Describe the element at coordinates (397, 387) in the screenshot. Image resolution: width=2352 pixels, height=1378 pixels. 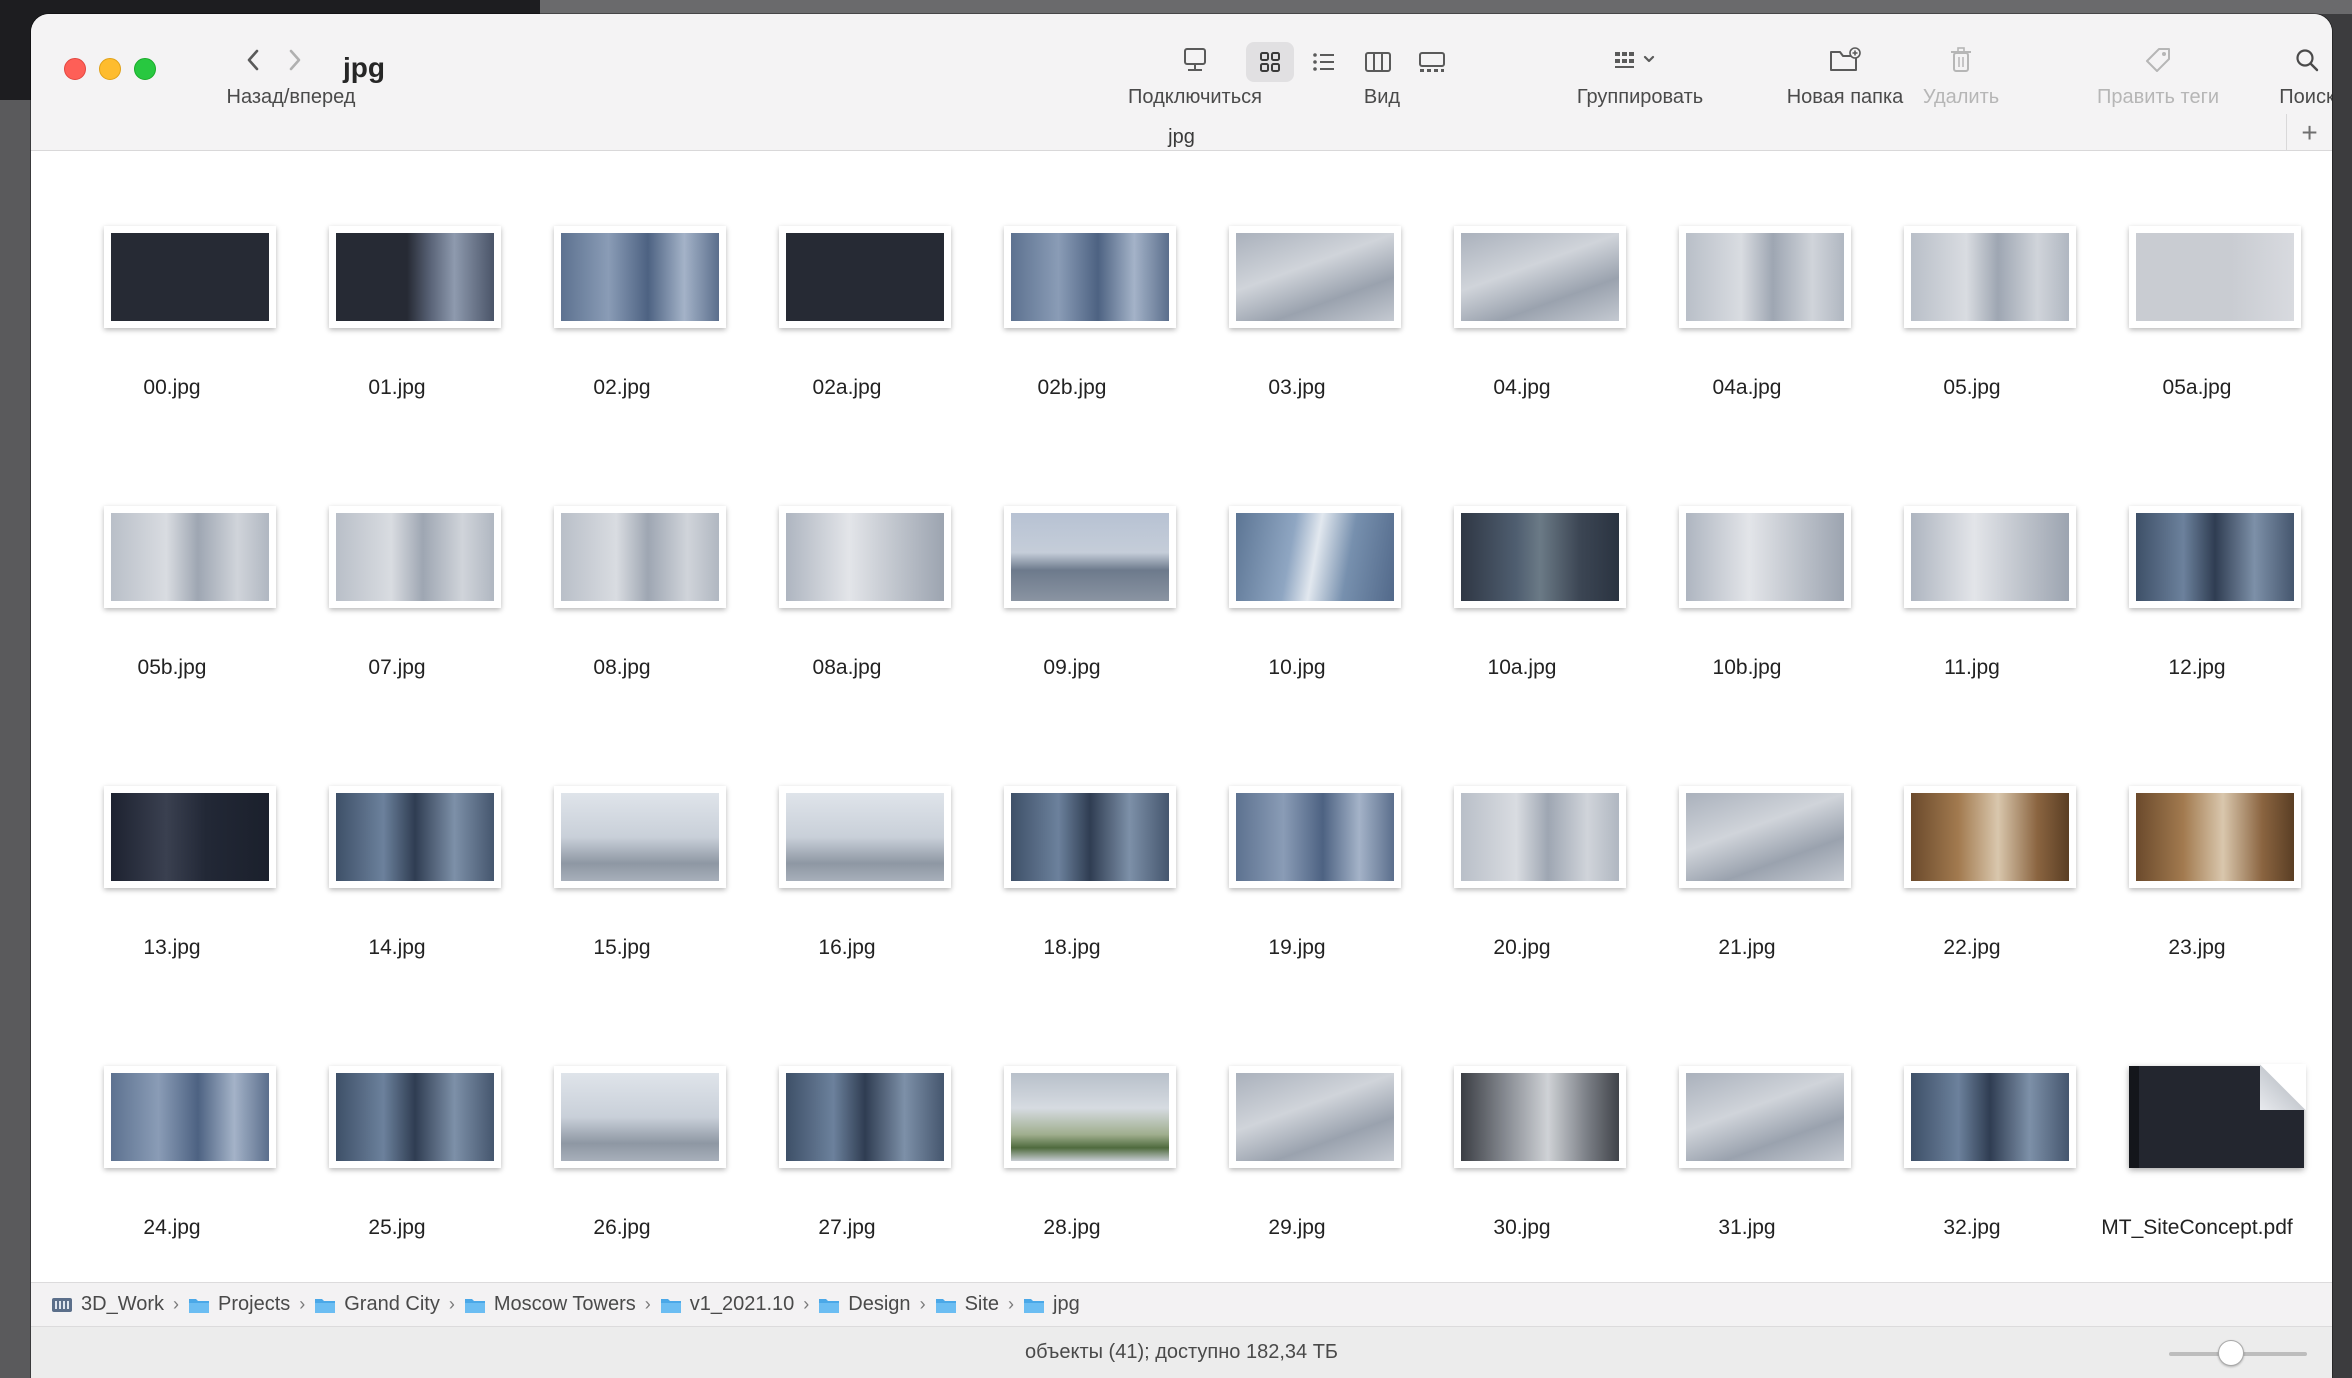
I see `file-name: 01.jpg` at that location.